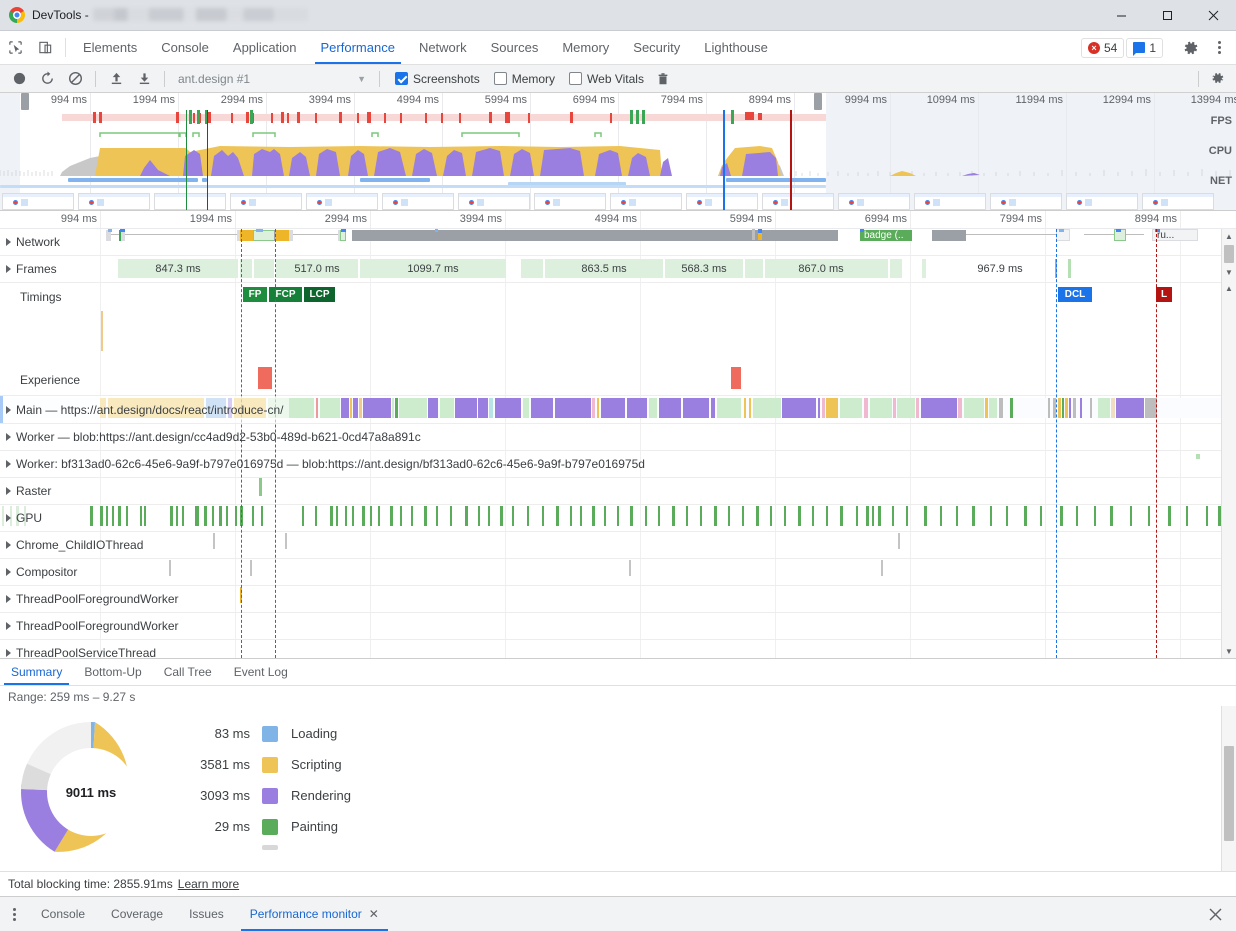  I want to click on frame-block: 863.5 ms, so click(604, 268).